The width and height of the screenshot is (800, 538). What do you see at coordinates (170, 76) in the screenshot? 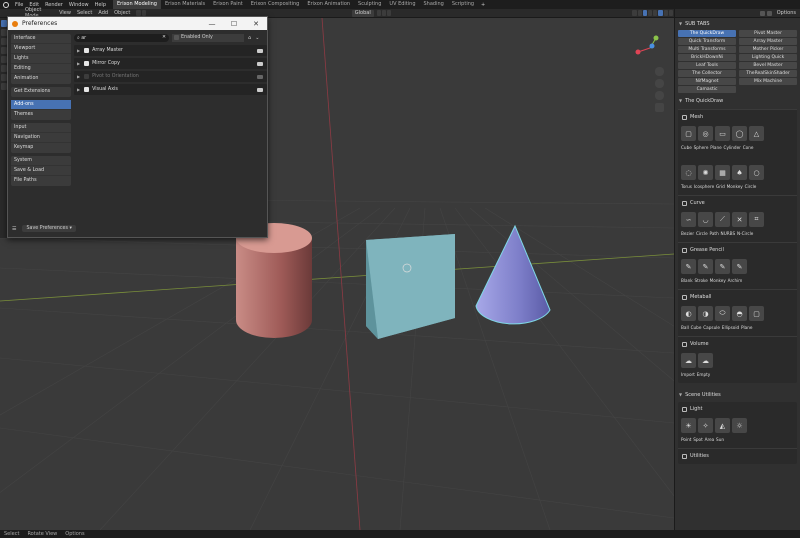
I see `addon-row: ▶ Pivot to Orientation` at bounding box center [170, 76].